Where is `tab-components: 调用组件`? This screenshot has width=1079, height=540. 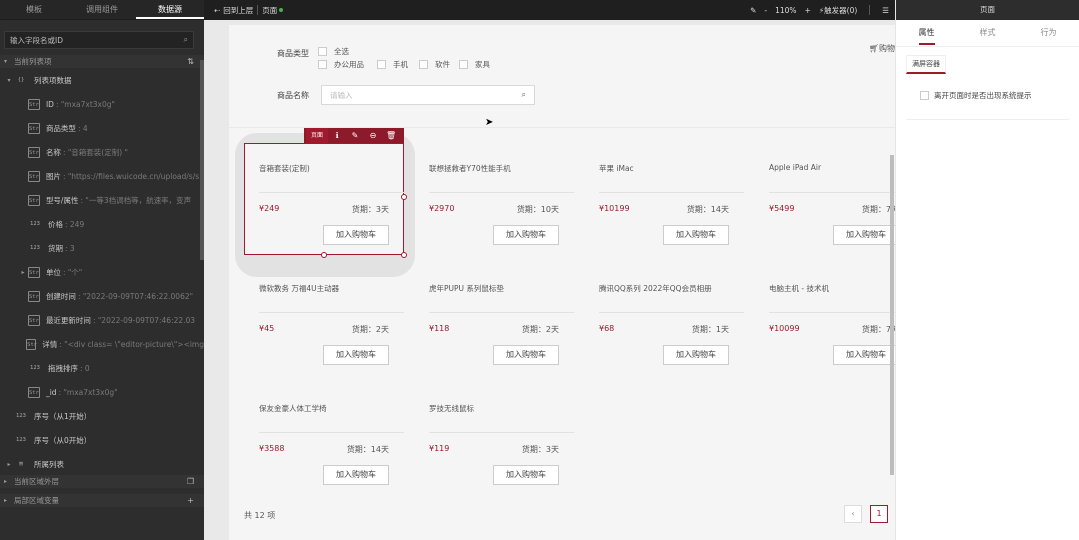
tab-components: 调用组件 is located at coordinates (102, 9).